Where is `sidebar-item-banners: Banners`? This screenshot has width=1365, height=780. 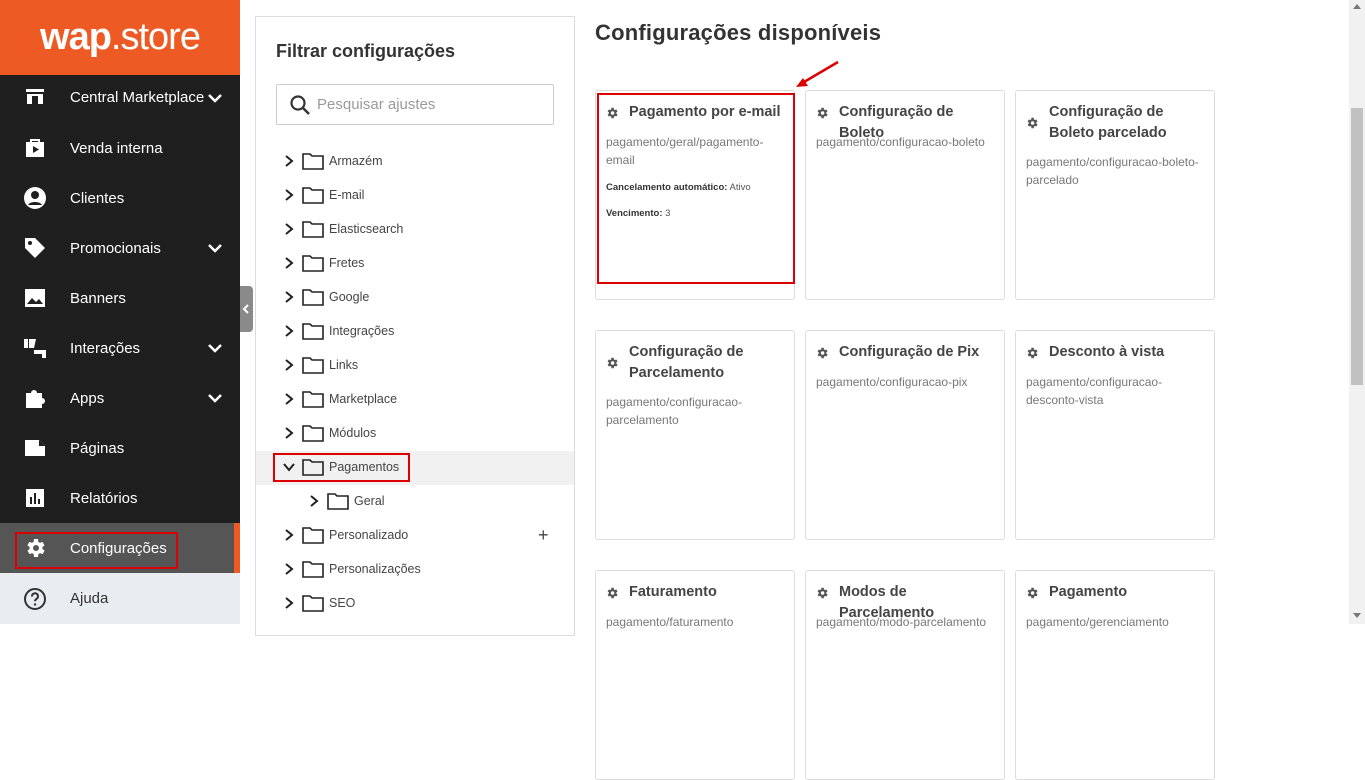
sidebar-item-banners: Banners is located at coordinates (120, 298).